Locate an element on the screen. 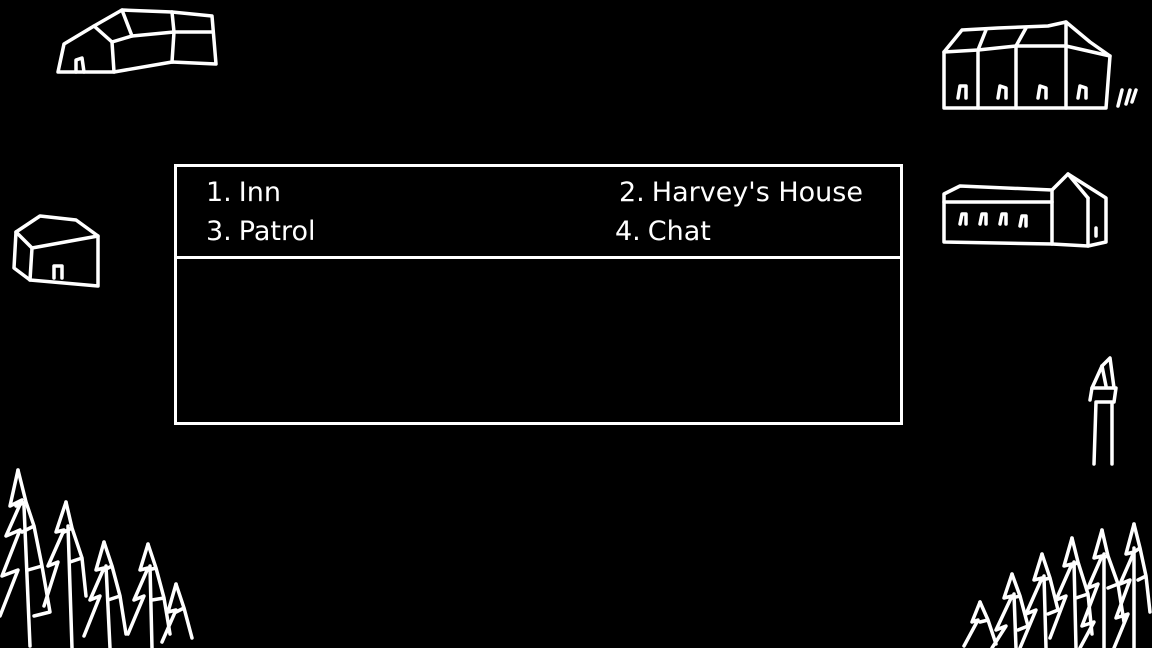  menu-option-inn: 1. Inn is located at coordinates (243, 192).